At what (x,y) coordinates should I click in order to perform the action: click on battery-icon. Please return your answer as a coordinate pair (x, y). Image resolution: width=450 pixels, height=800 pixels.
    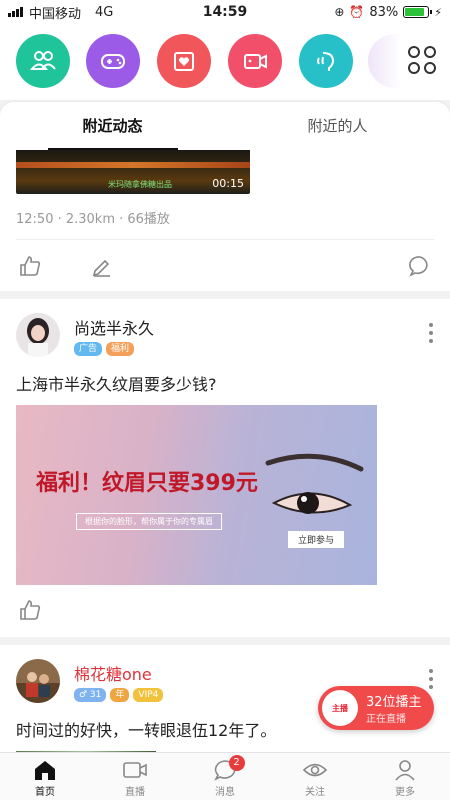
    Looking at the image, I should click on (418, 12).